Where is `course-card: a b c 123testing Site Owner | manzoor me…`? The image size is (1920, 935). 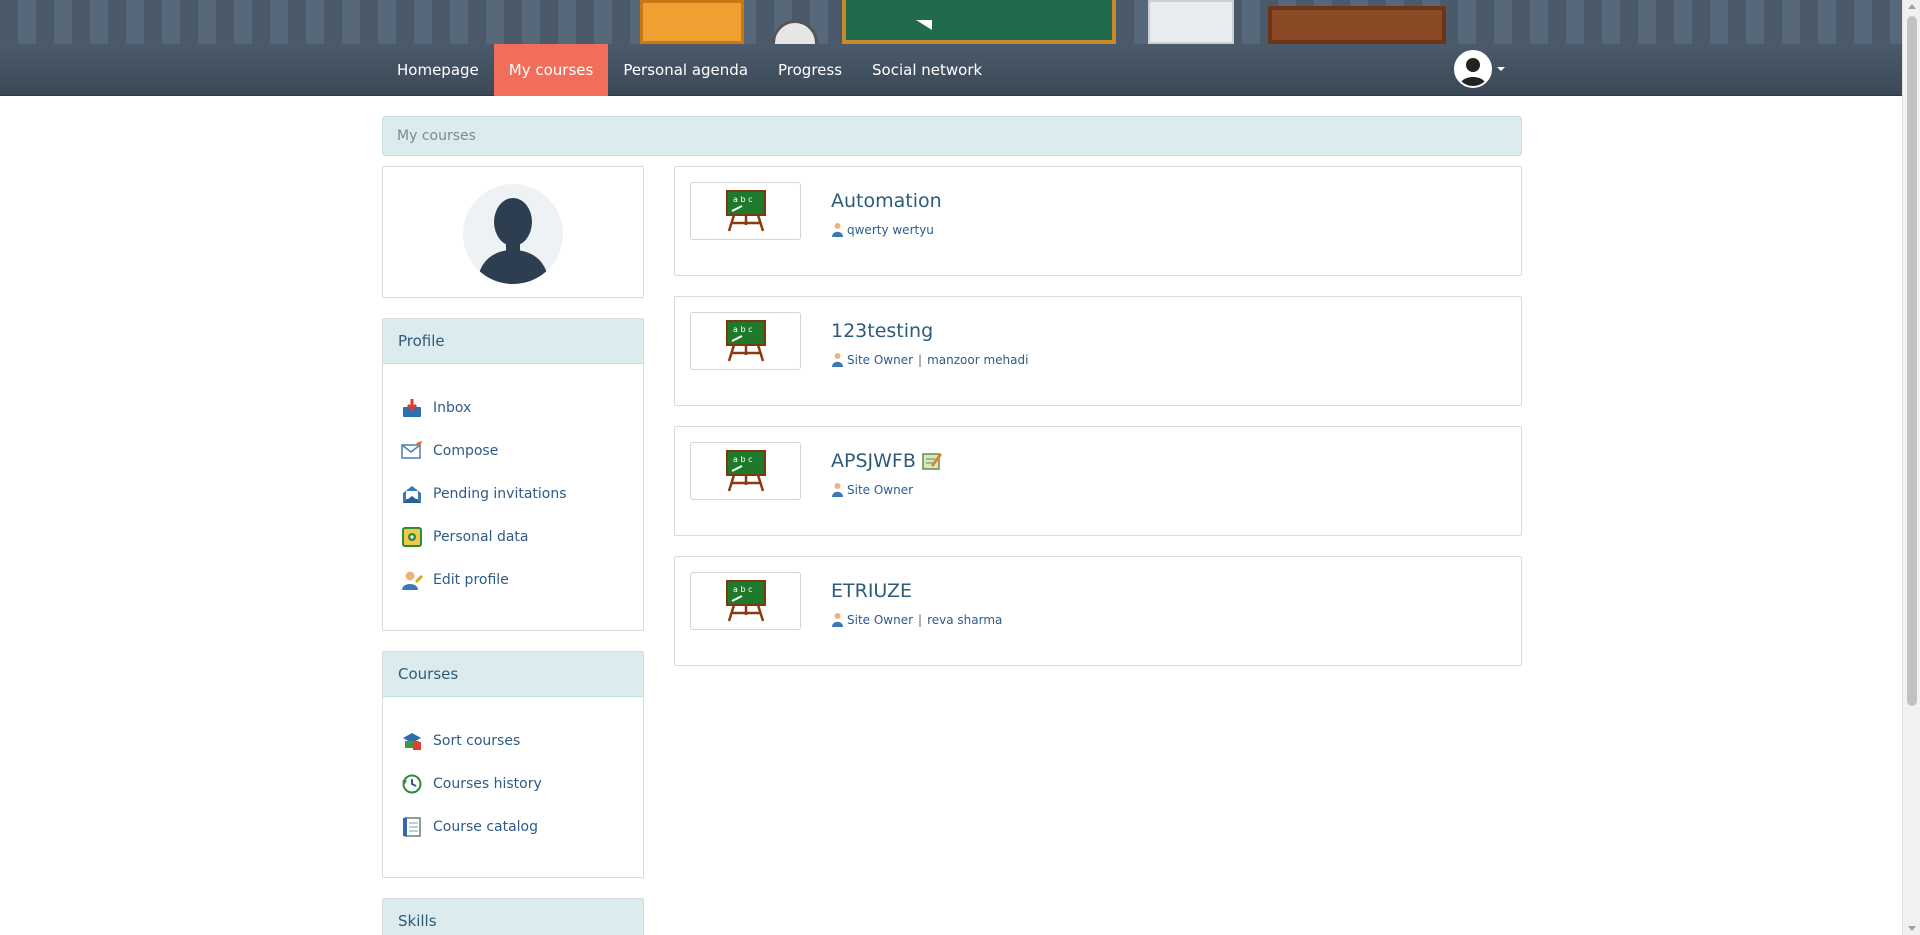
course-card: a b c 123testing Site Owner | manzoor me… is located at coordinates (1098, 351).